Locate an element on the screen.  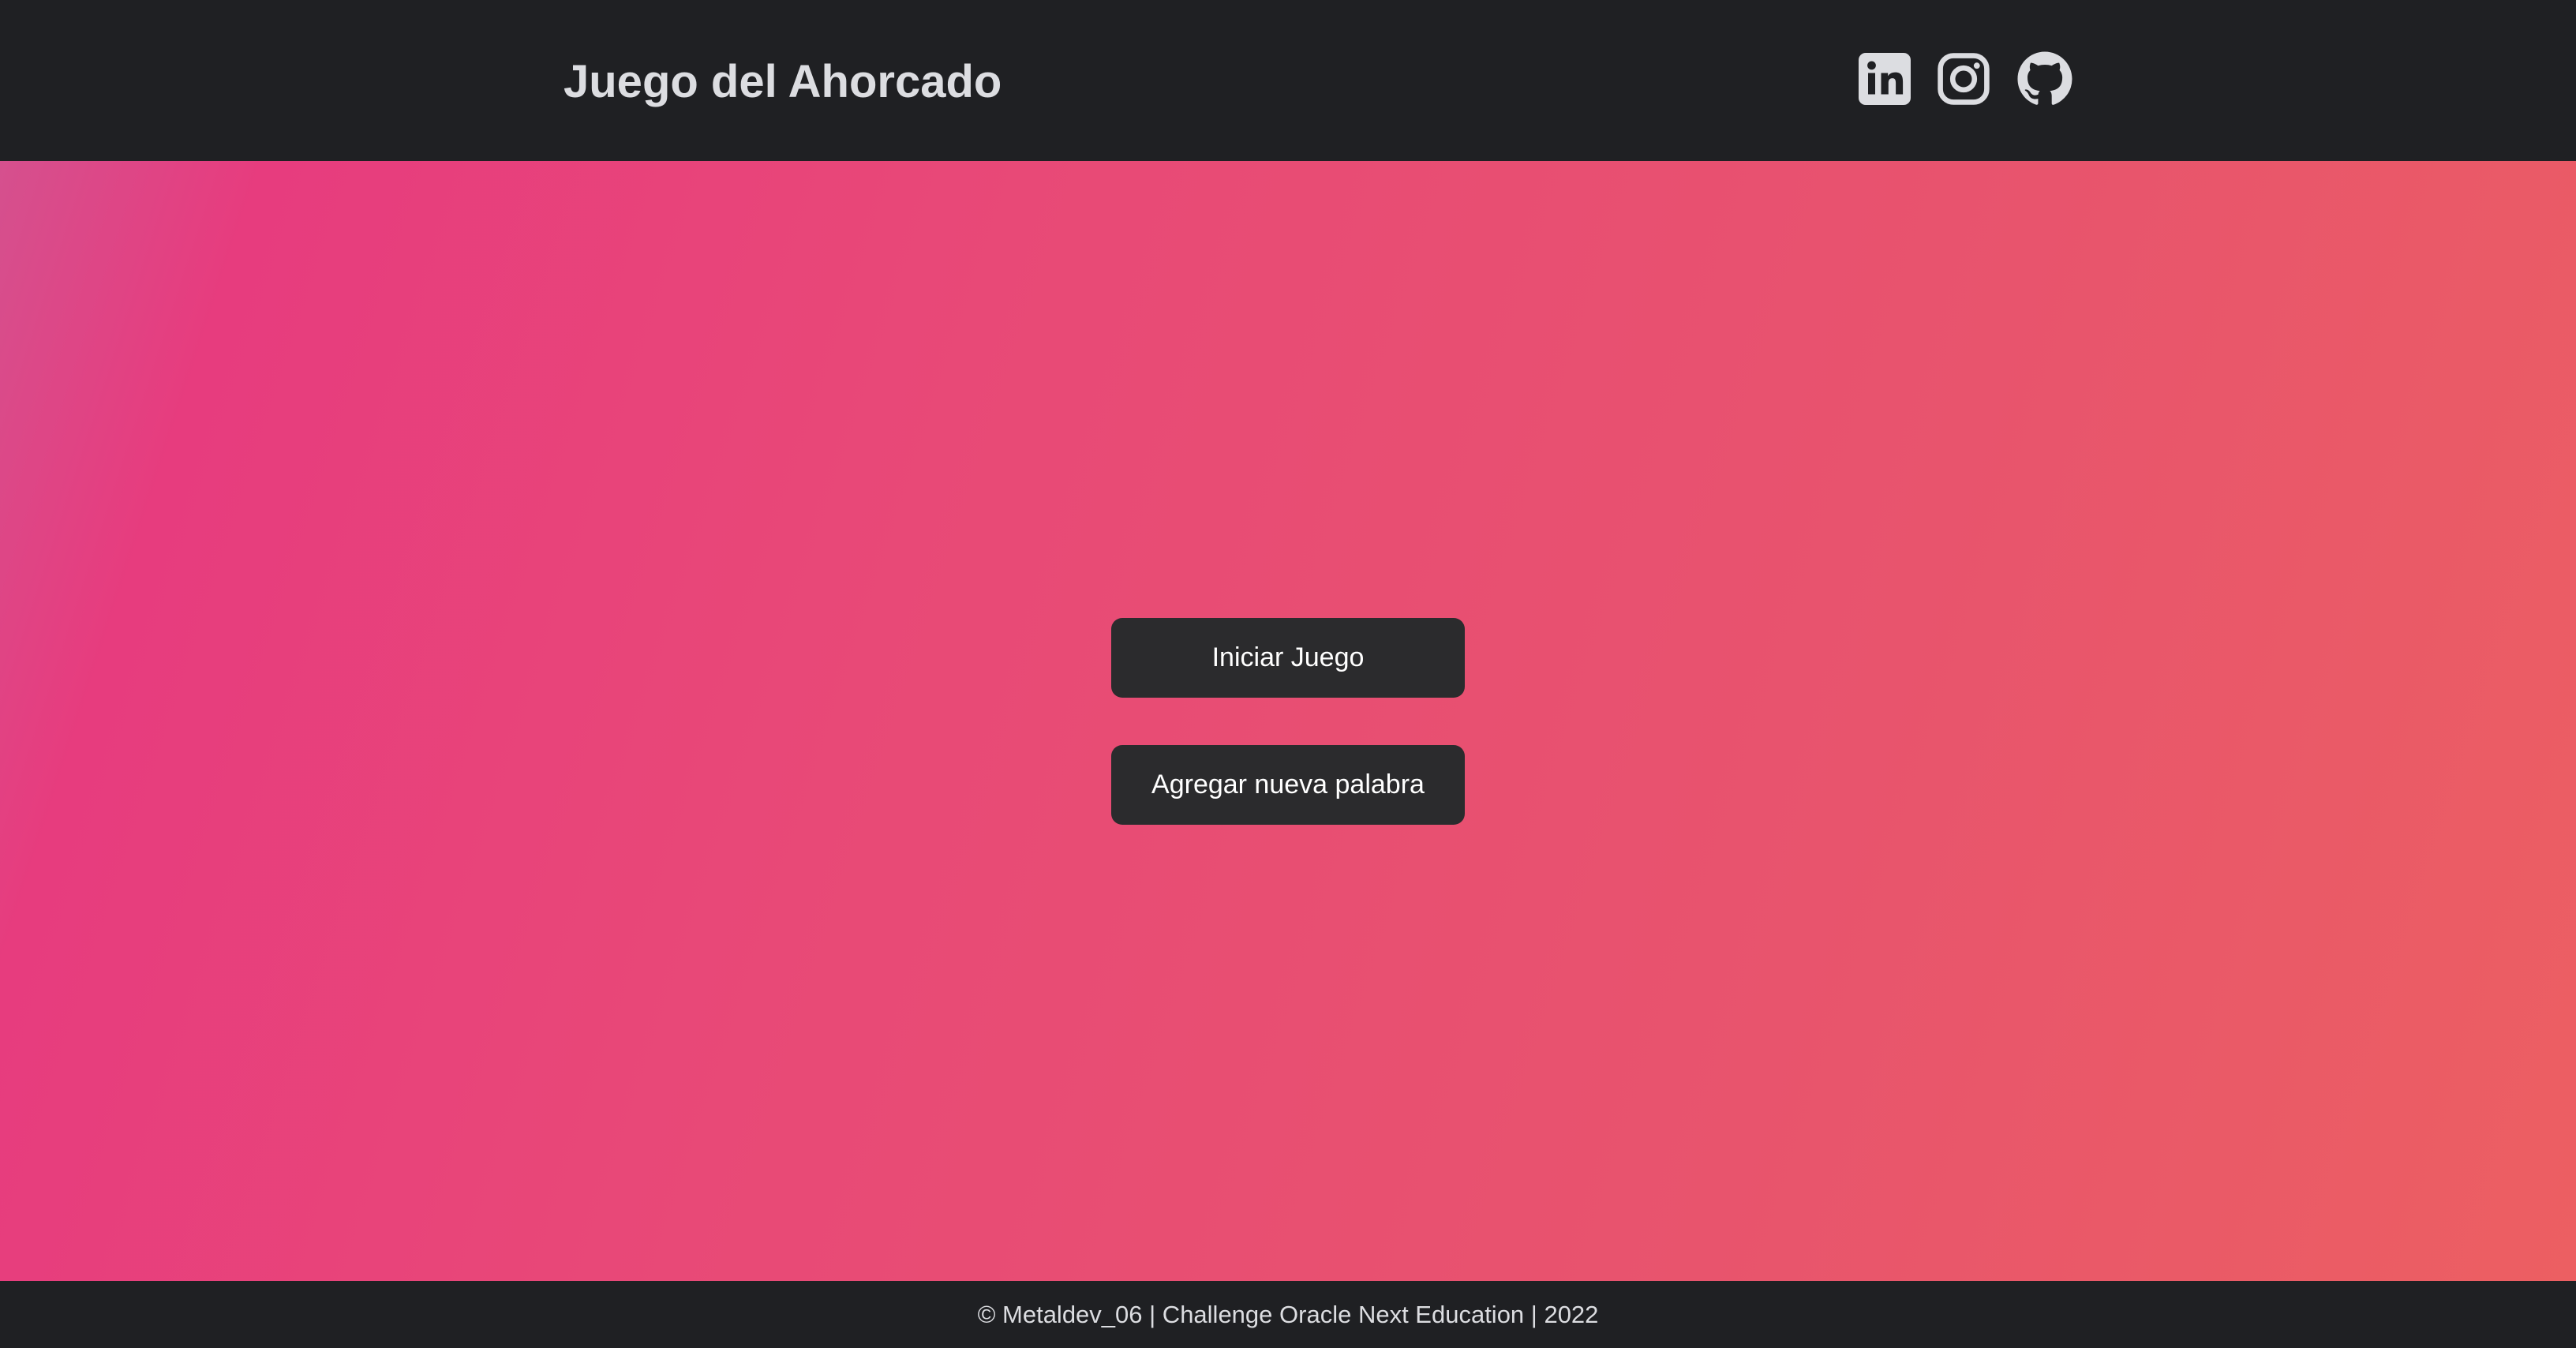
github-icon is located at coordinates (2044, 79).